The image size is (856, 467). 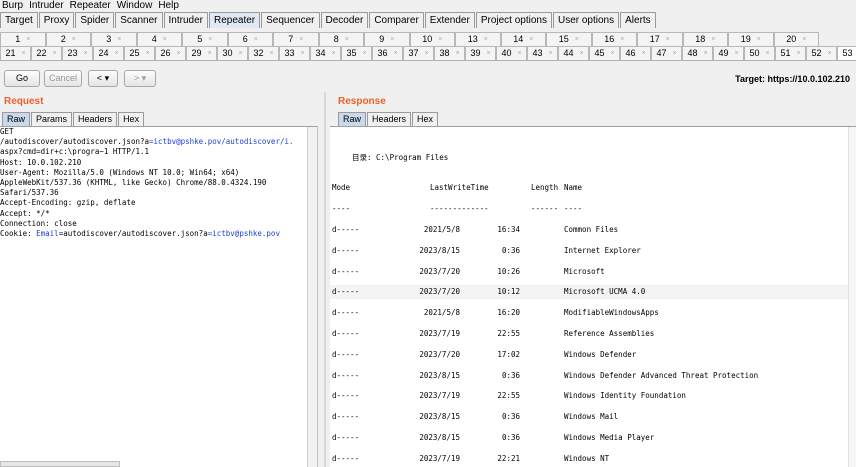 I want to click on tab-intruder: Intruder, so click(x=185, y=20).